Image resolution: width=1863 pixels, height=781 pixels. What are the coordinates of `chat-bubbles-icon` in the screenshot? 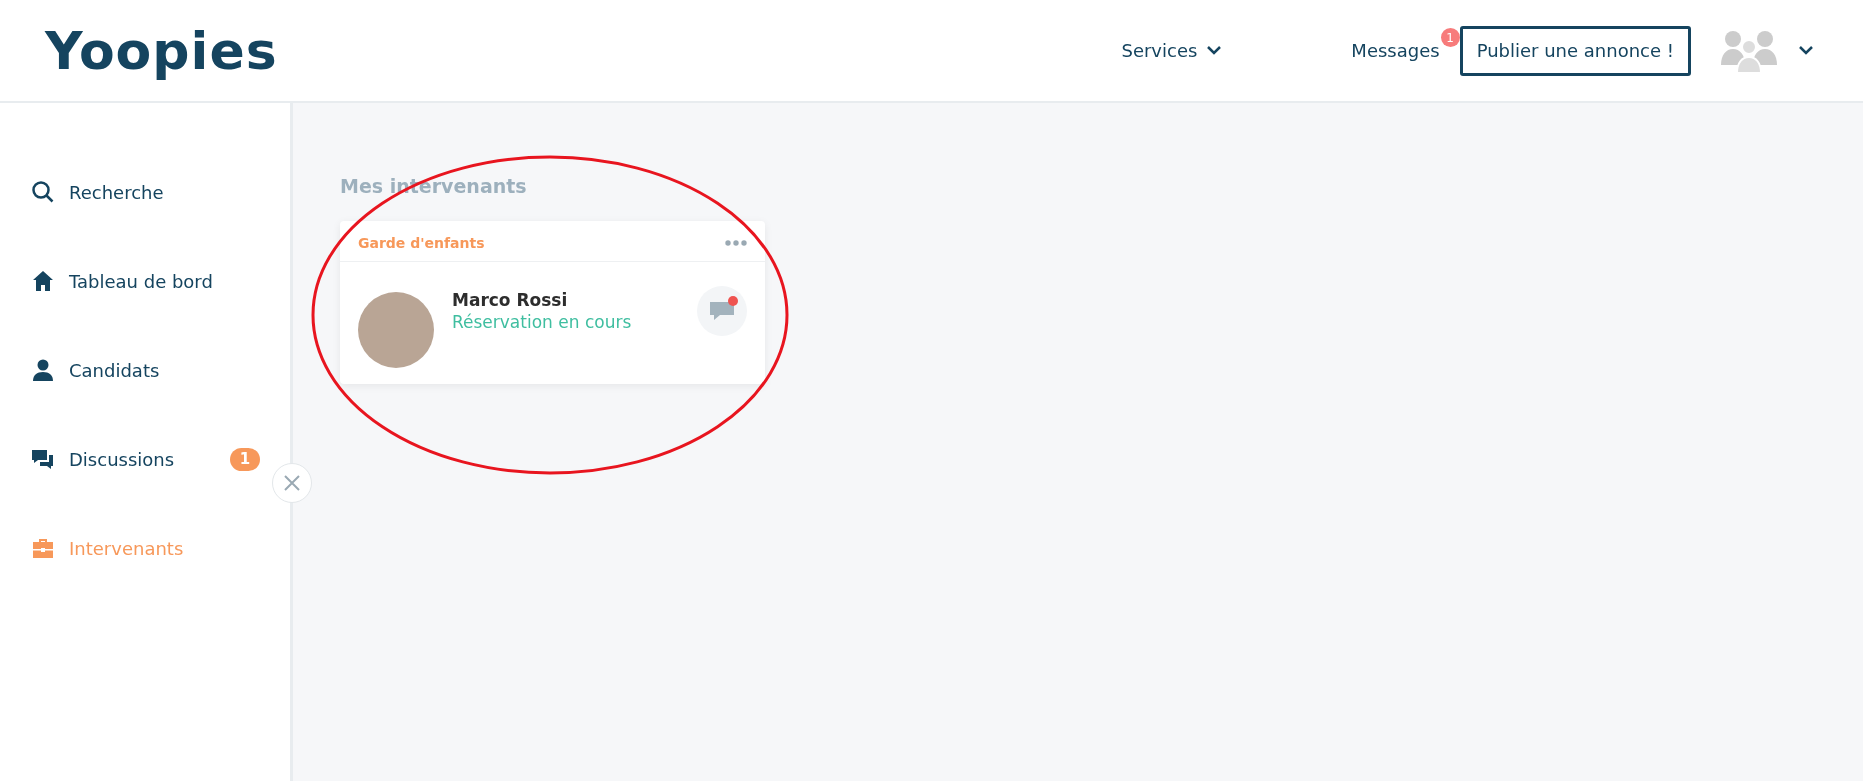 It's located at (43, 459).